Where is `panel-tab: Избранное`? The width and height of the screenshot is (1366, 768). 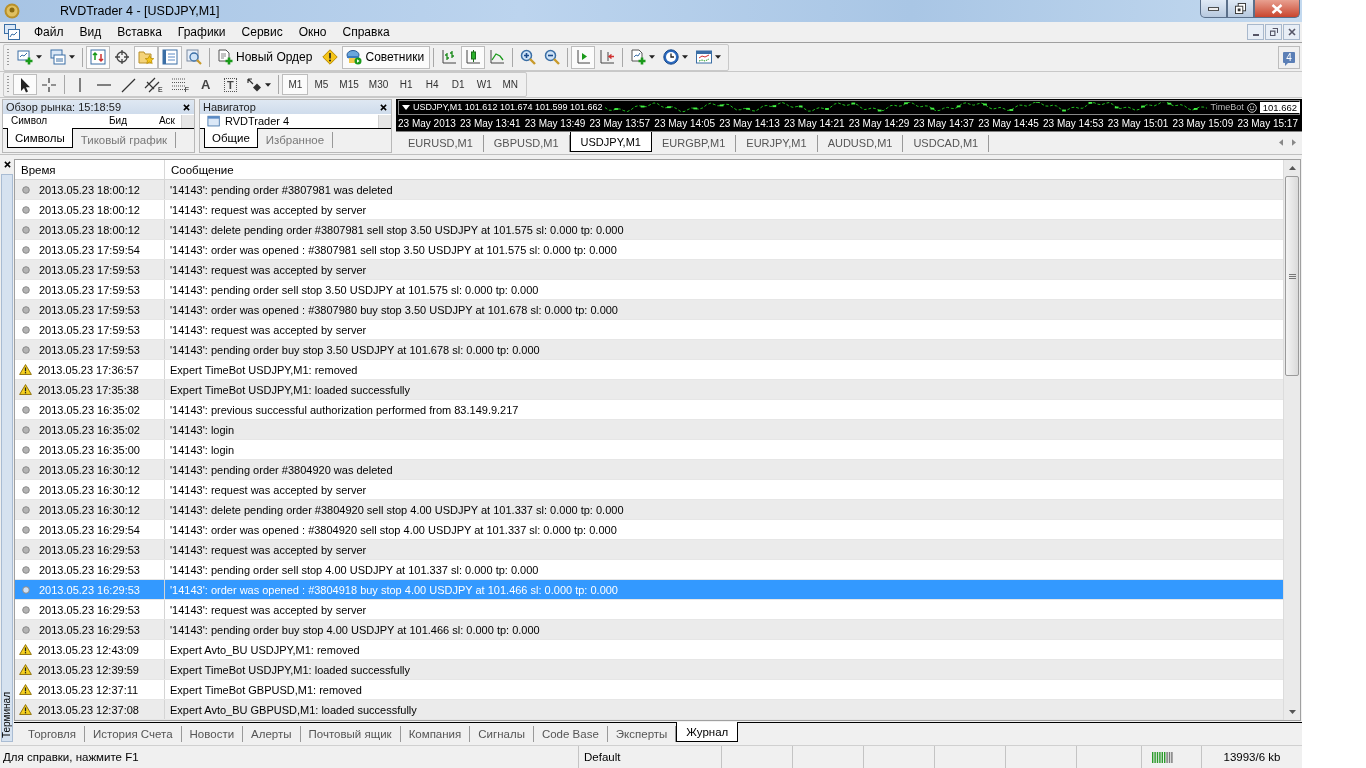
panel-tab: Избранное is located at coordinates (295, 140).